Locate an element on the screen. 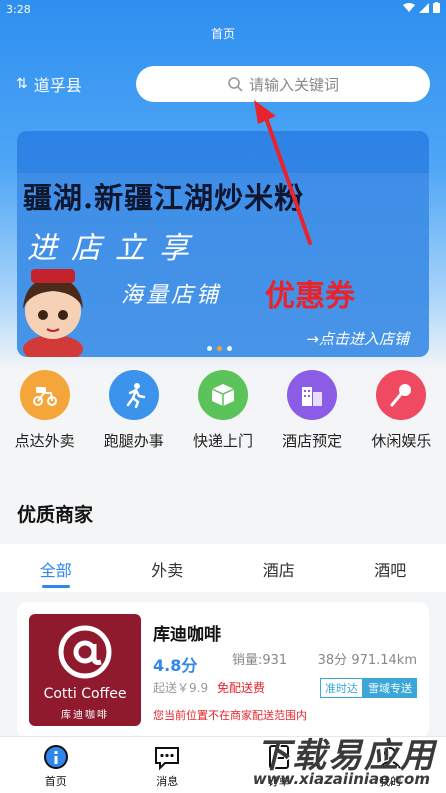 The height and width of the screenshot is (793, 446). swap-arrows-icon: ⇅ is located at coordinates (22, 84).